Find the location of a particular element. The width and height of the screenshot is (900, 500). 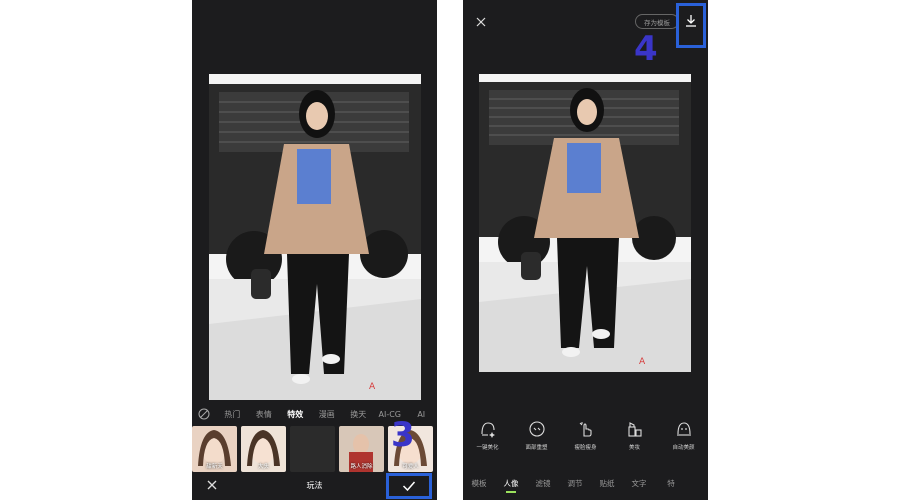

step-number-4: 4 is located at coordinates (646, 49).